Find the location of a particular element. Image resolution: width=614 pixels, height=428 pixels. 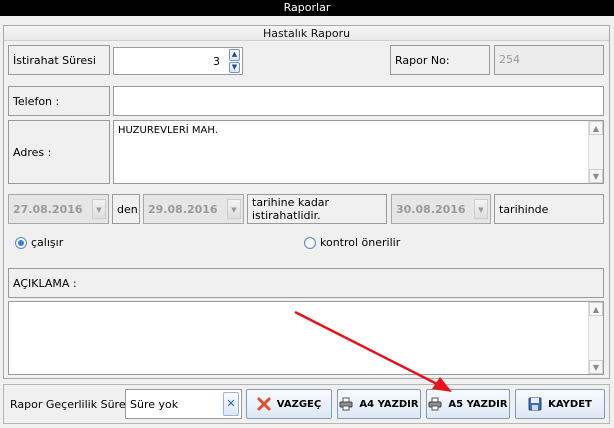

print-a4-label: A4 YAZDIR is located at coordinates (389, 404).